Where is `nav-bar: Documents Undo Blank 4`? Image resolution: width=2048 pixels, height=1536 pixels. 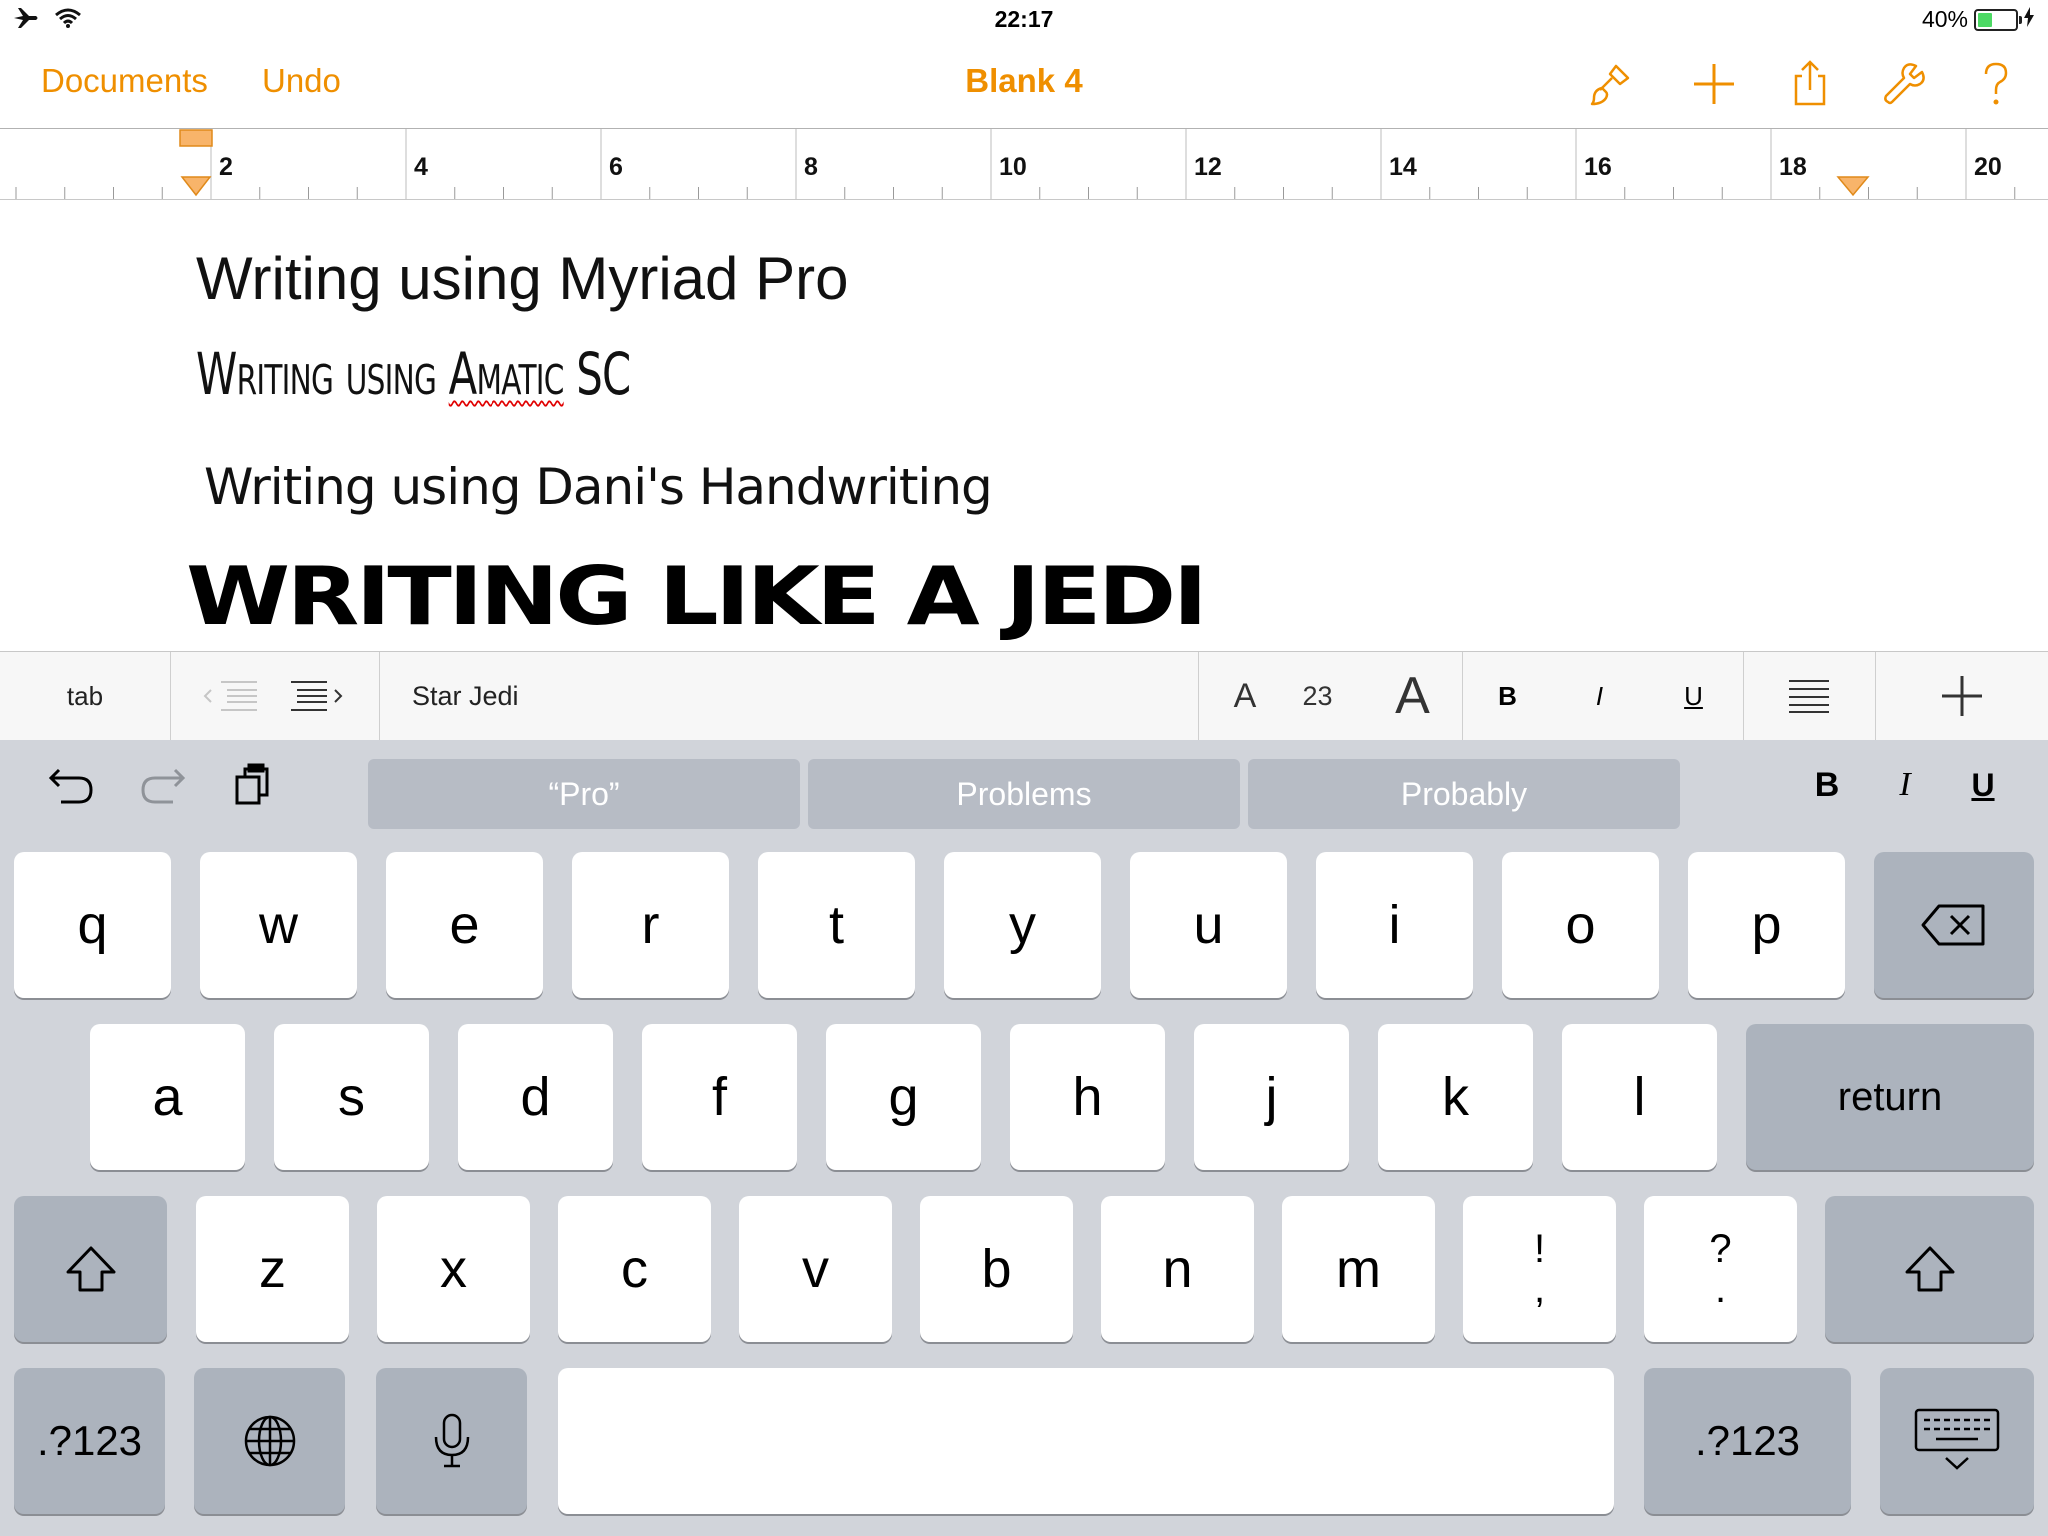 nav-bar: Documents Undo Blank 4 is located at coordinates (1024, 85).